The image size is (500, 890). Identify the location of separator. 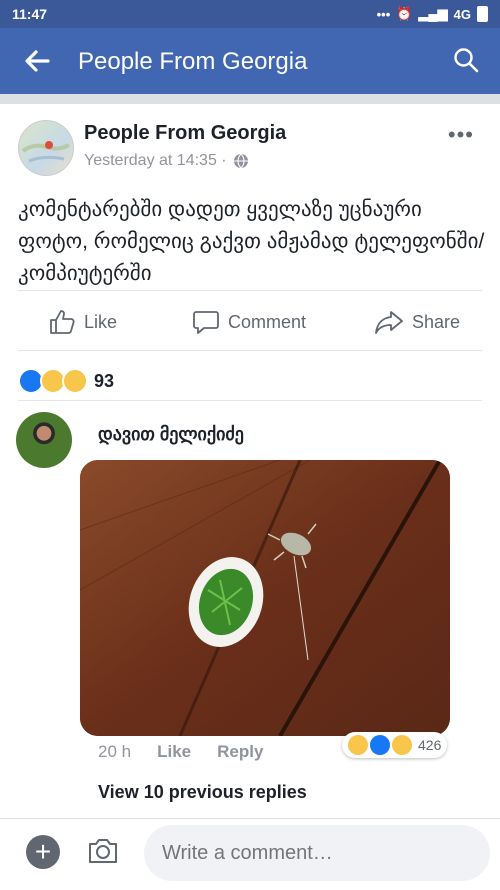
(250, 99).